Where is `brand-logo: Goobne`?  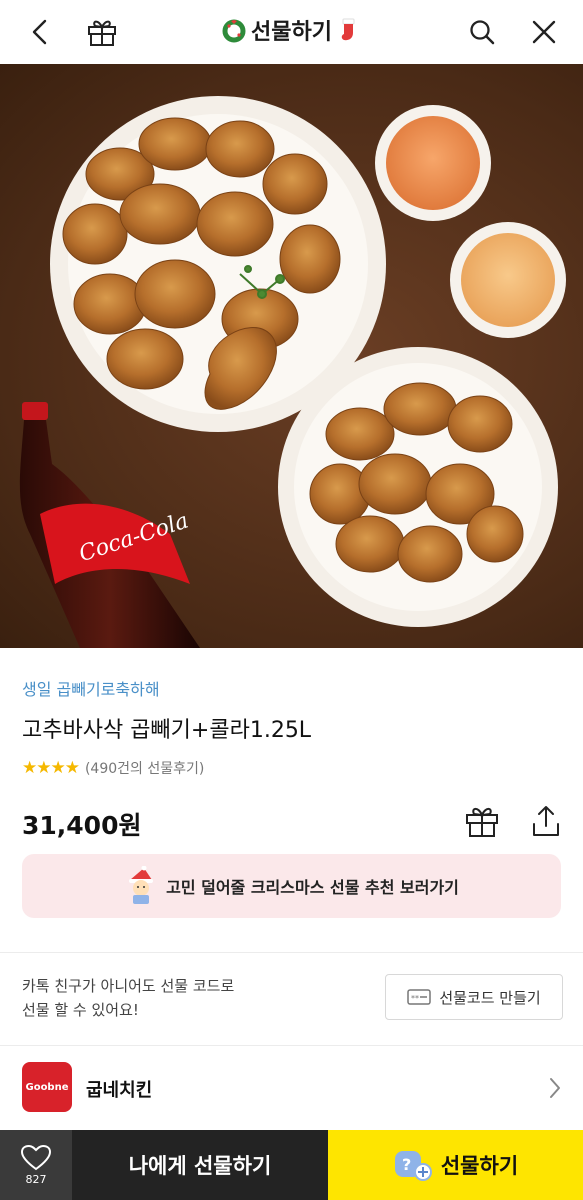 brand-logo: Goobne is located at coordinates (47, 1087).